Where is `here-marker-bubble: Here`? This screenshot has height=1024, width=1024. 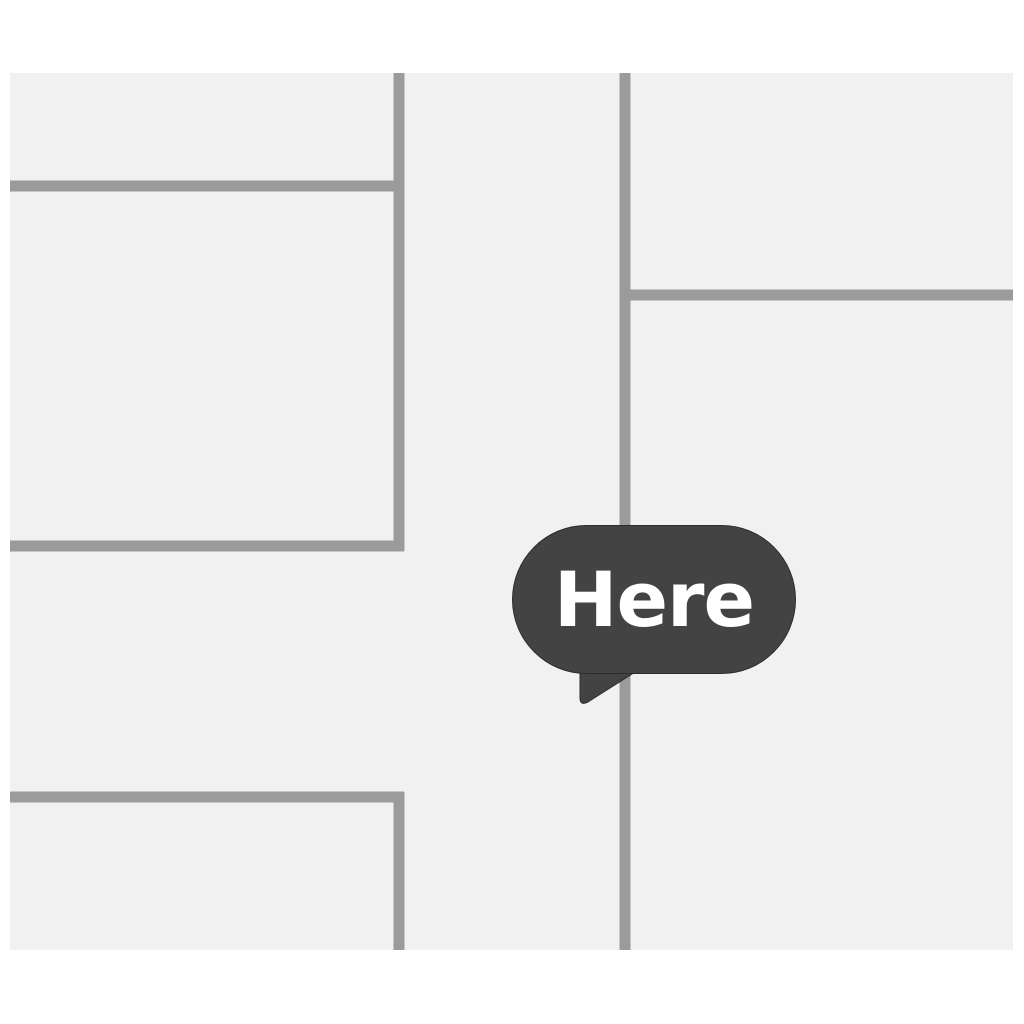
here-marker-bubble: Here is located at coordinates (654, 599).